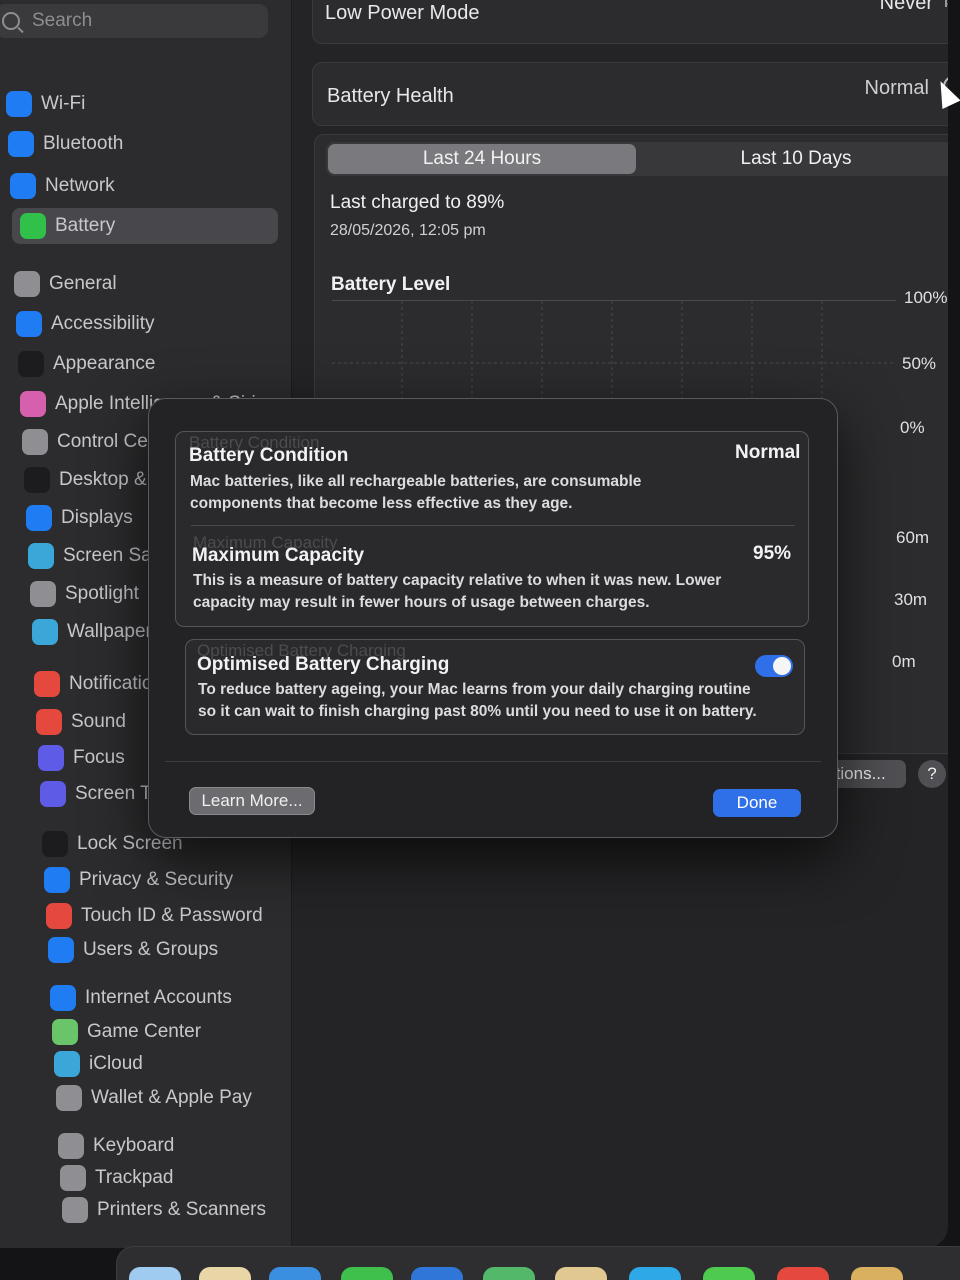 This screenshot has width=960, height=1280. I want to click on sidebar-item-appearance: Appearance, so click(86, 364).